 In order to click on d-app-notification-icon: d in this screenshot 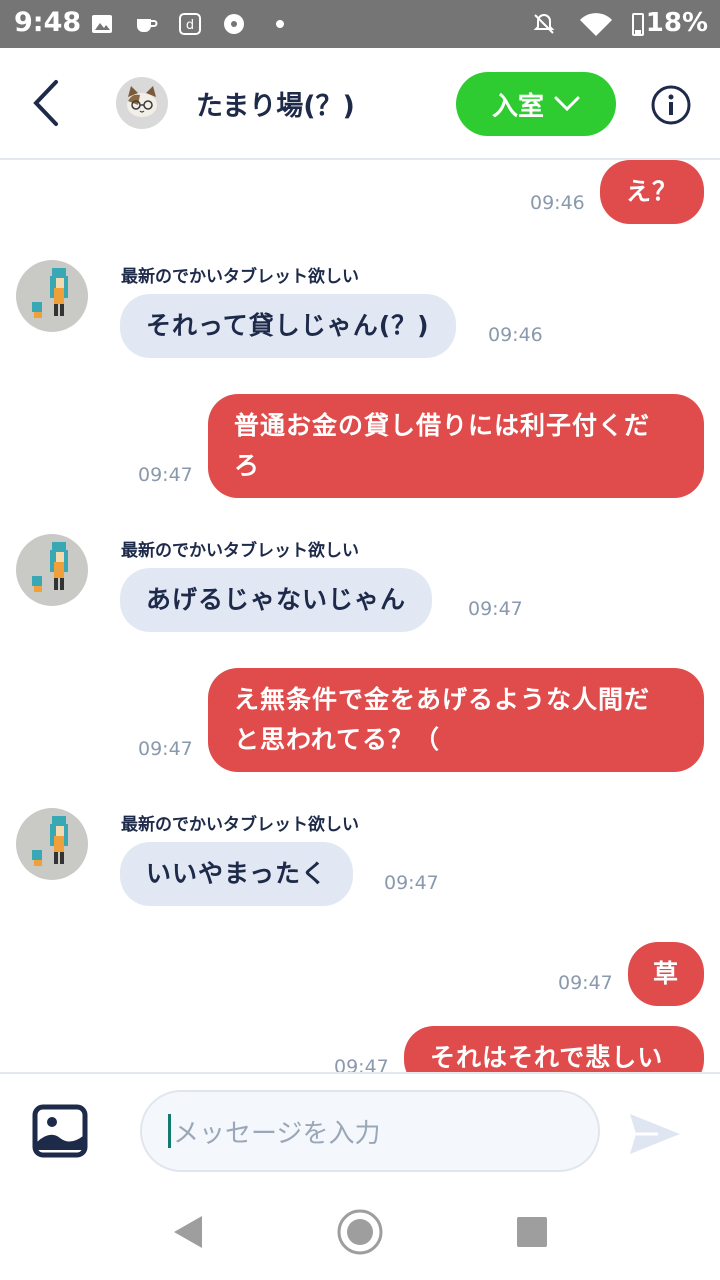, I will do `click(190, 24)`.